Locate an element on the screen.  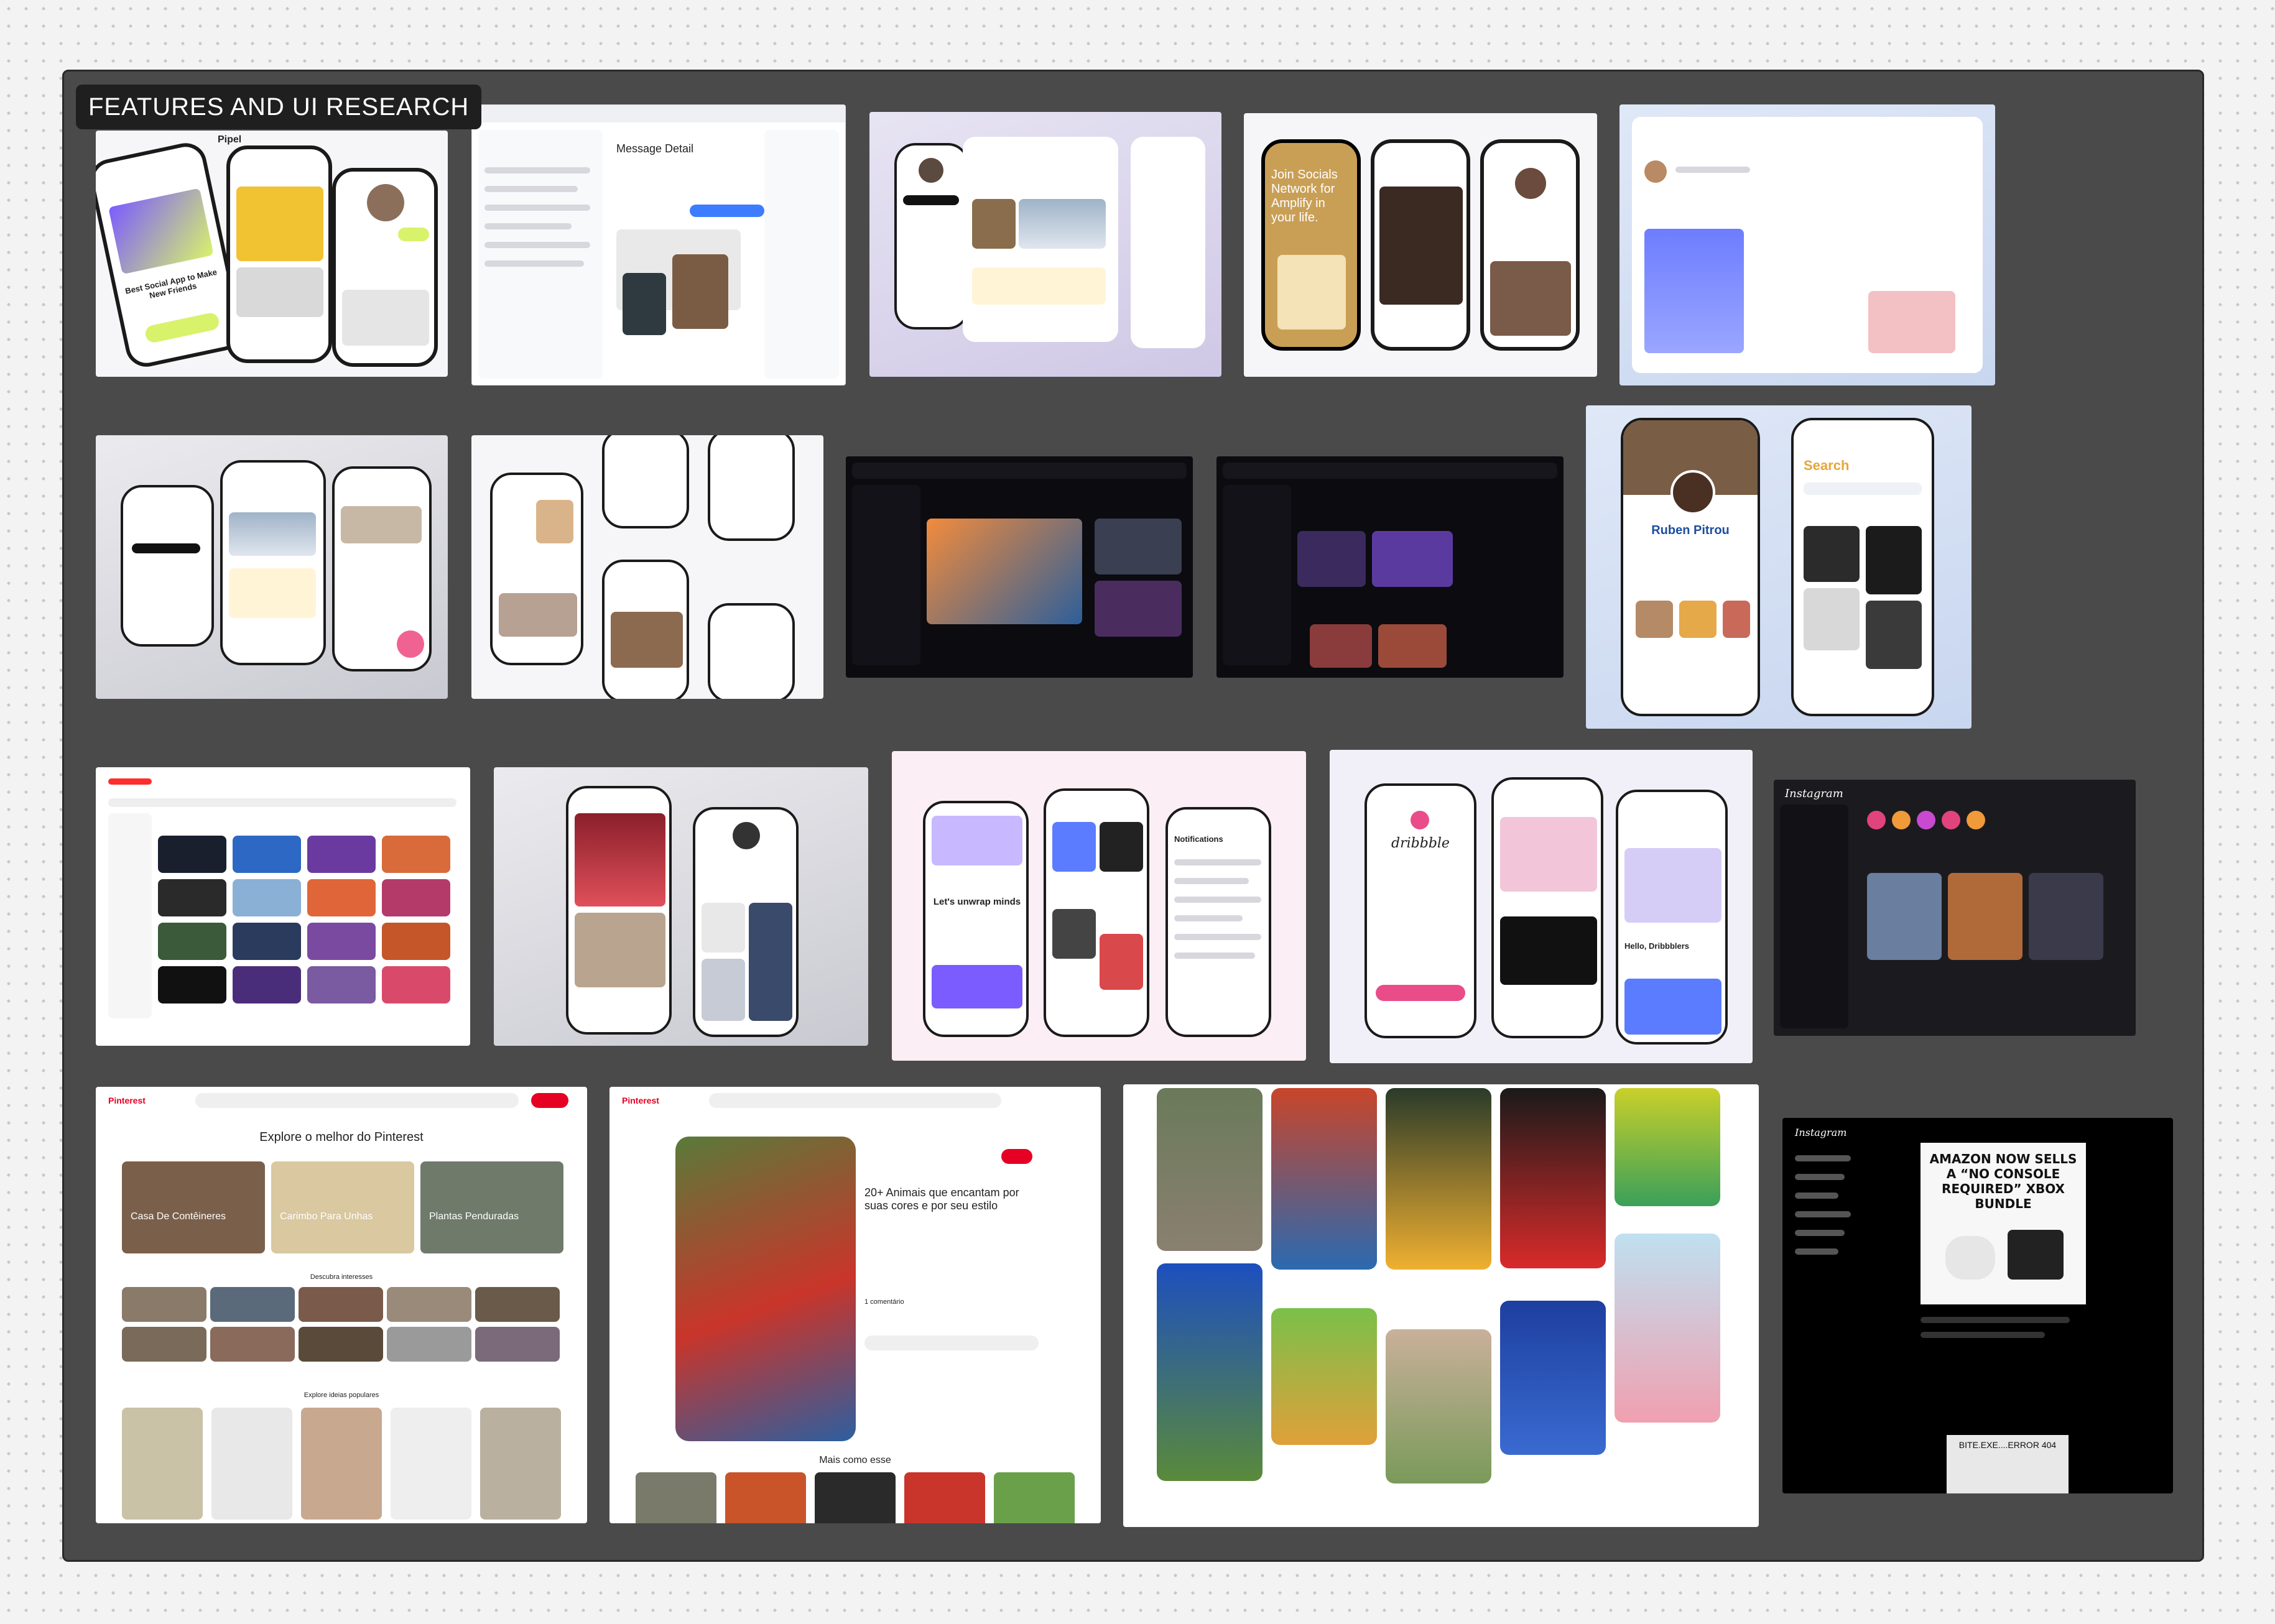
social-app-headline: Best Social App to Make New Friends is located at coordinates (171, 284).